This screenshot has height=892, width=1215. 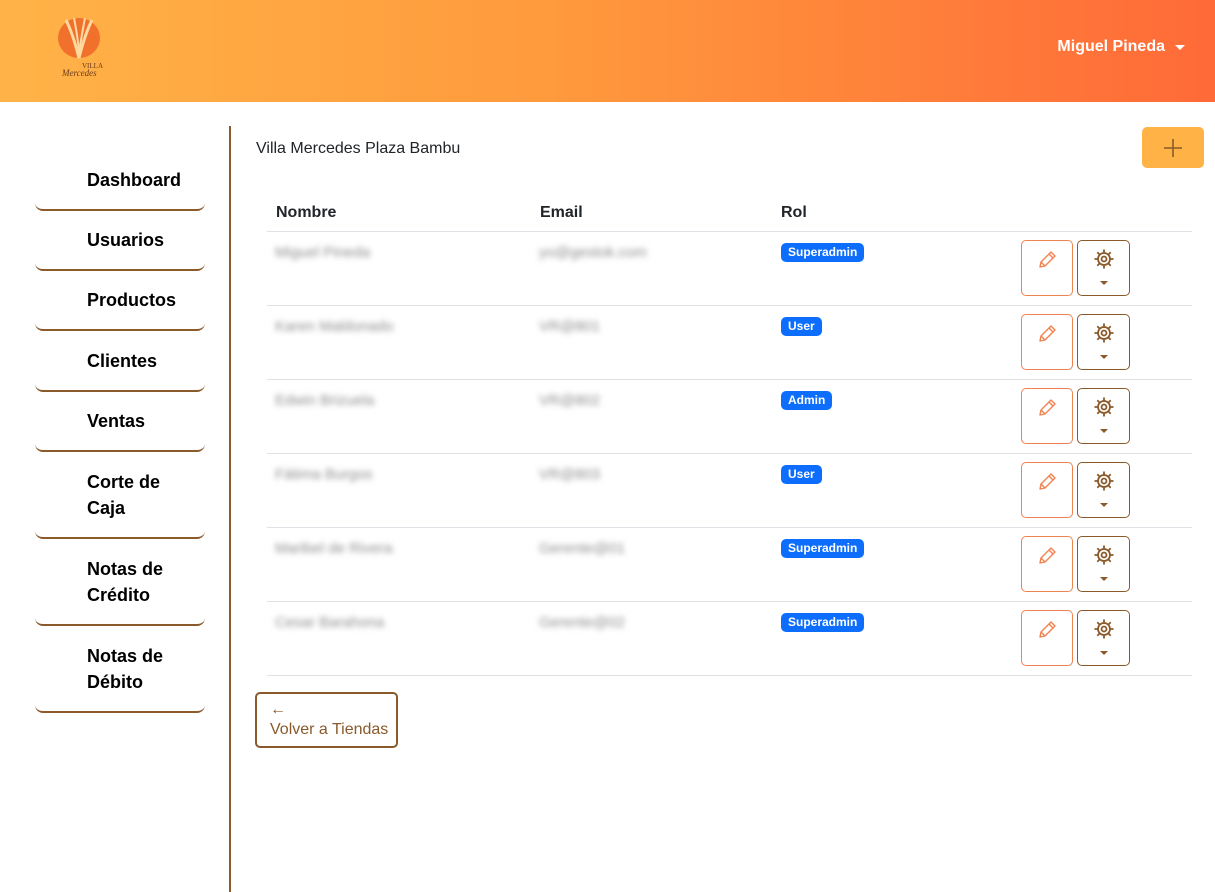 I want to click on sidebar-item-label: Usuarios, so click(x=126, y=240).